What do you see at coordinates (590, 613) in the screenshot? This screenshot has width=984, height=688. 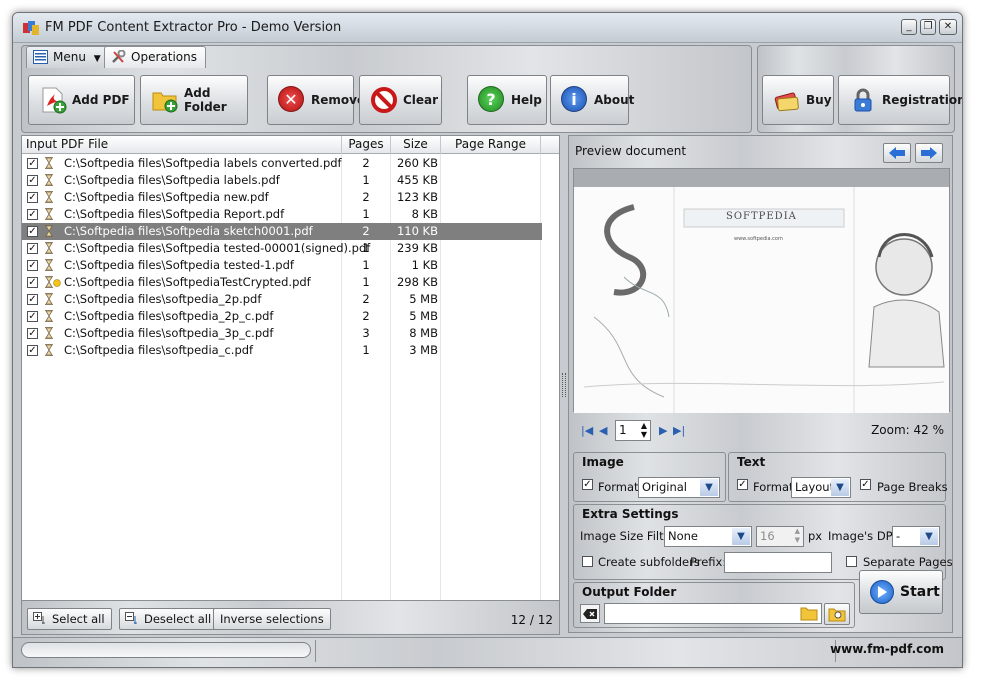 I see `clear-output-button` at bounding box center [590, 613].